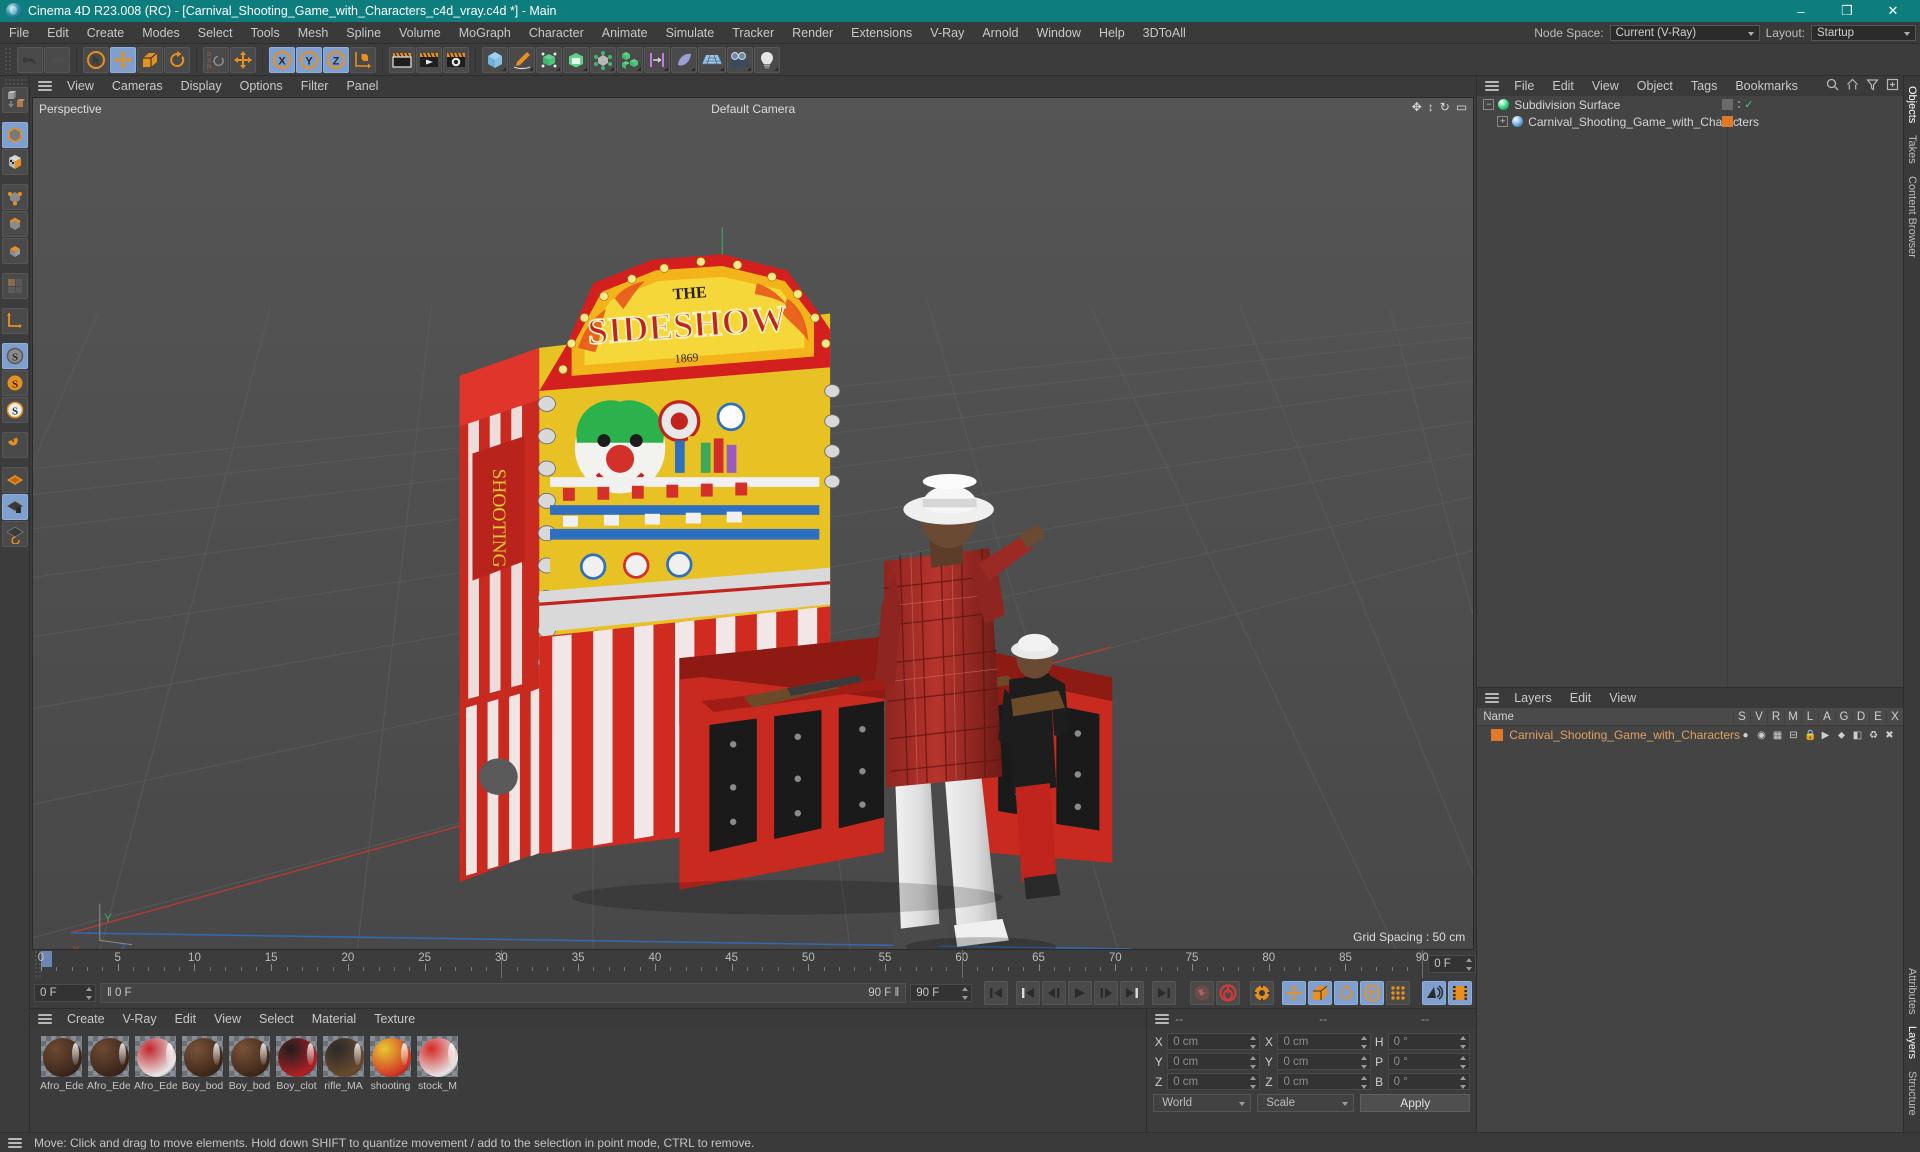 This screenshot has height=1152, width=1920. I want to click on menu-create: Create, so click(106, 33).